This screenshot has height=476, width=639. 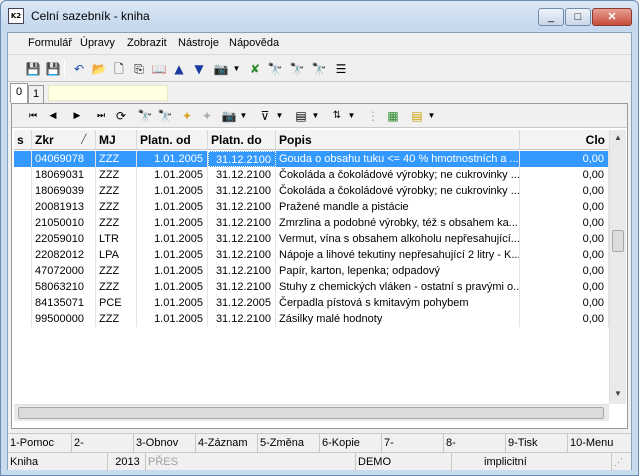 I want to click on vertical-scrollbar: ▲ ▼, so click(x=617, y=267).